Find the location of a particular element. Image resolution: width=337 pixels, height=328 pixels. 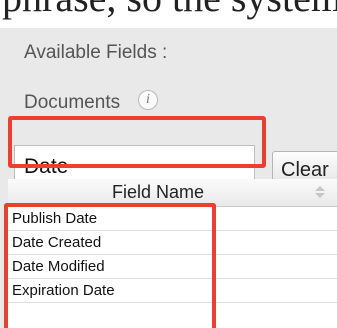

available-fields-label: Available Fields : is located at coordinates (96, 52).